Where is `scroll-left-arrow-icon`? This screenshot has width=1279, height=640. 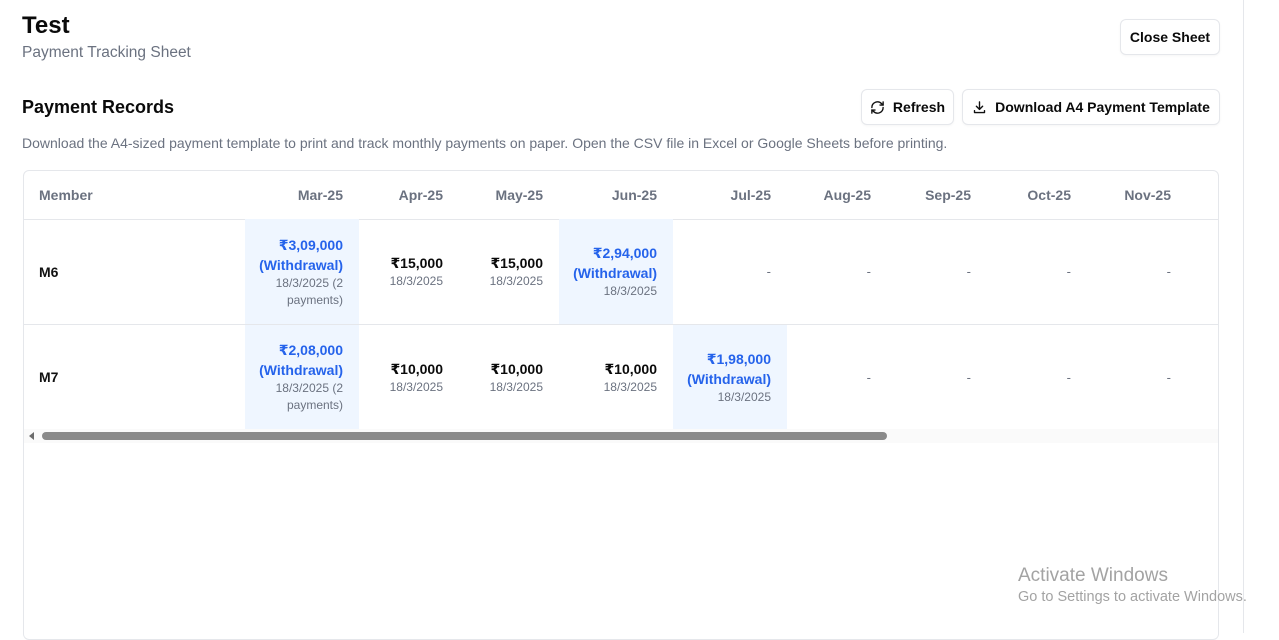
scroll-left-arrow-icon is located at coordinates (31, 436).